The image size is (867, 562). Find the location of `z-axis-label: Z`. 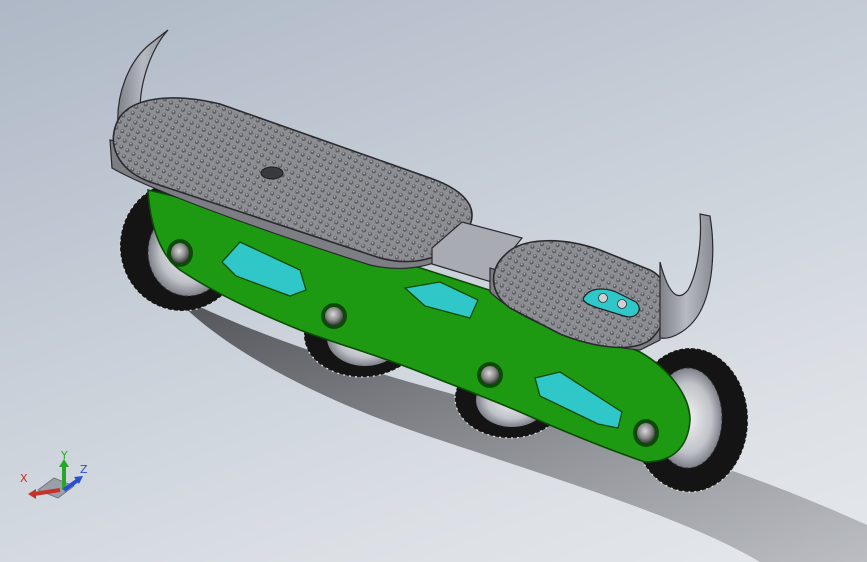

z-axis-label: Z is located at coordinates (84, 469).